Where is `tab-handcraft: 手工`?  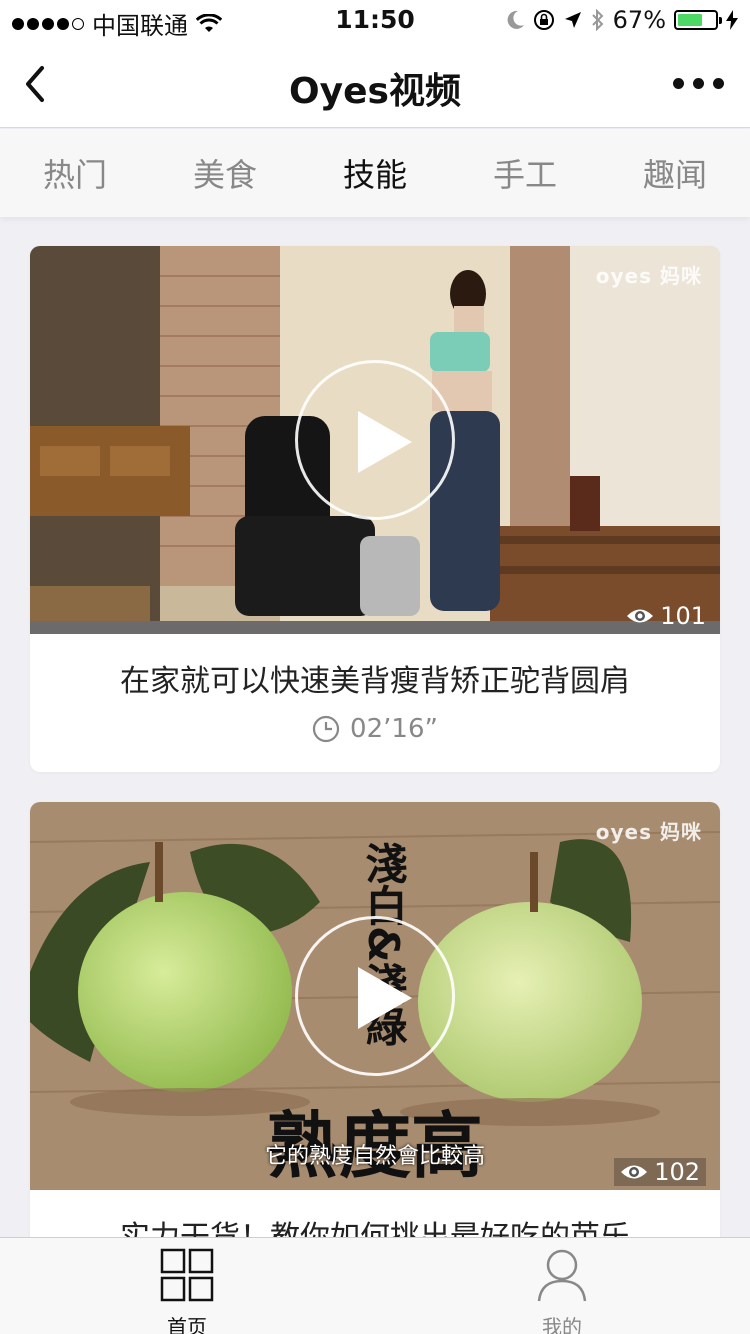 tab-handcraft: 手工 is located at coordinates (525, 173).